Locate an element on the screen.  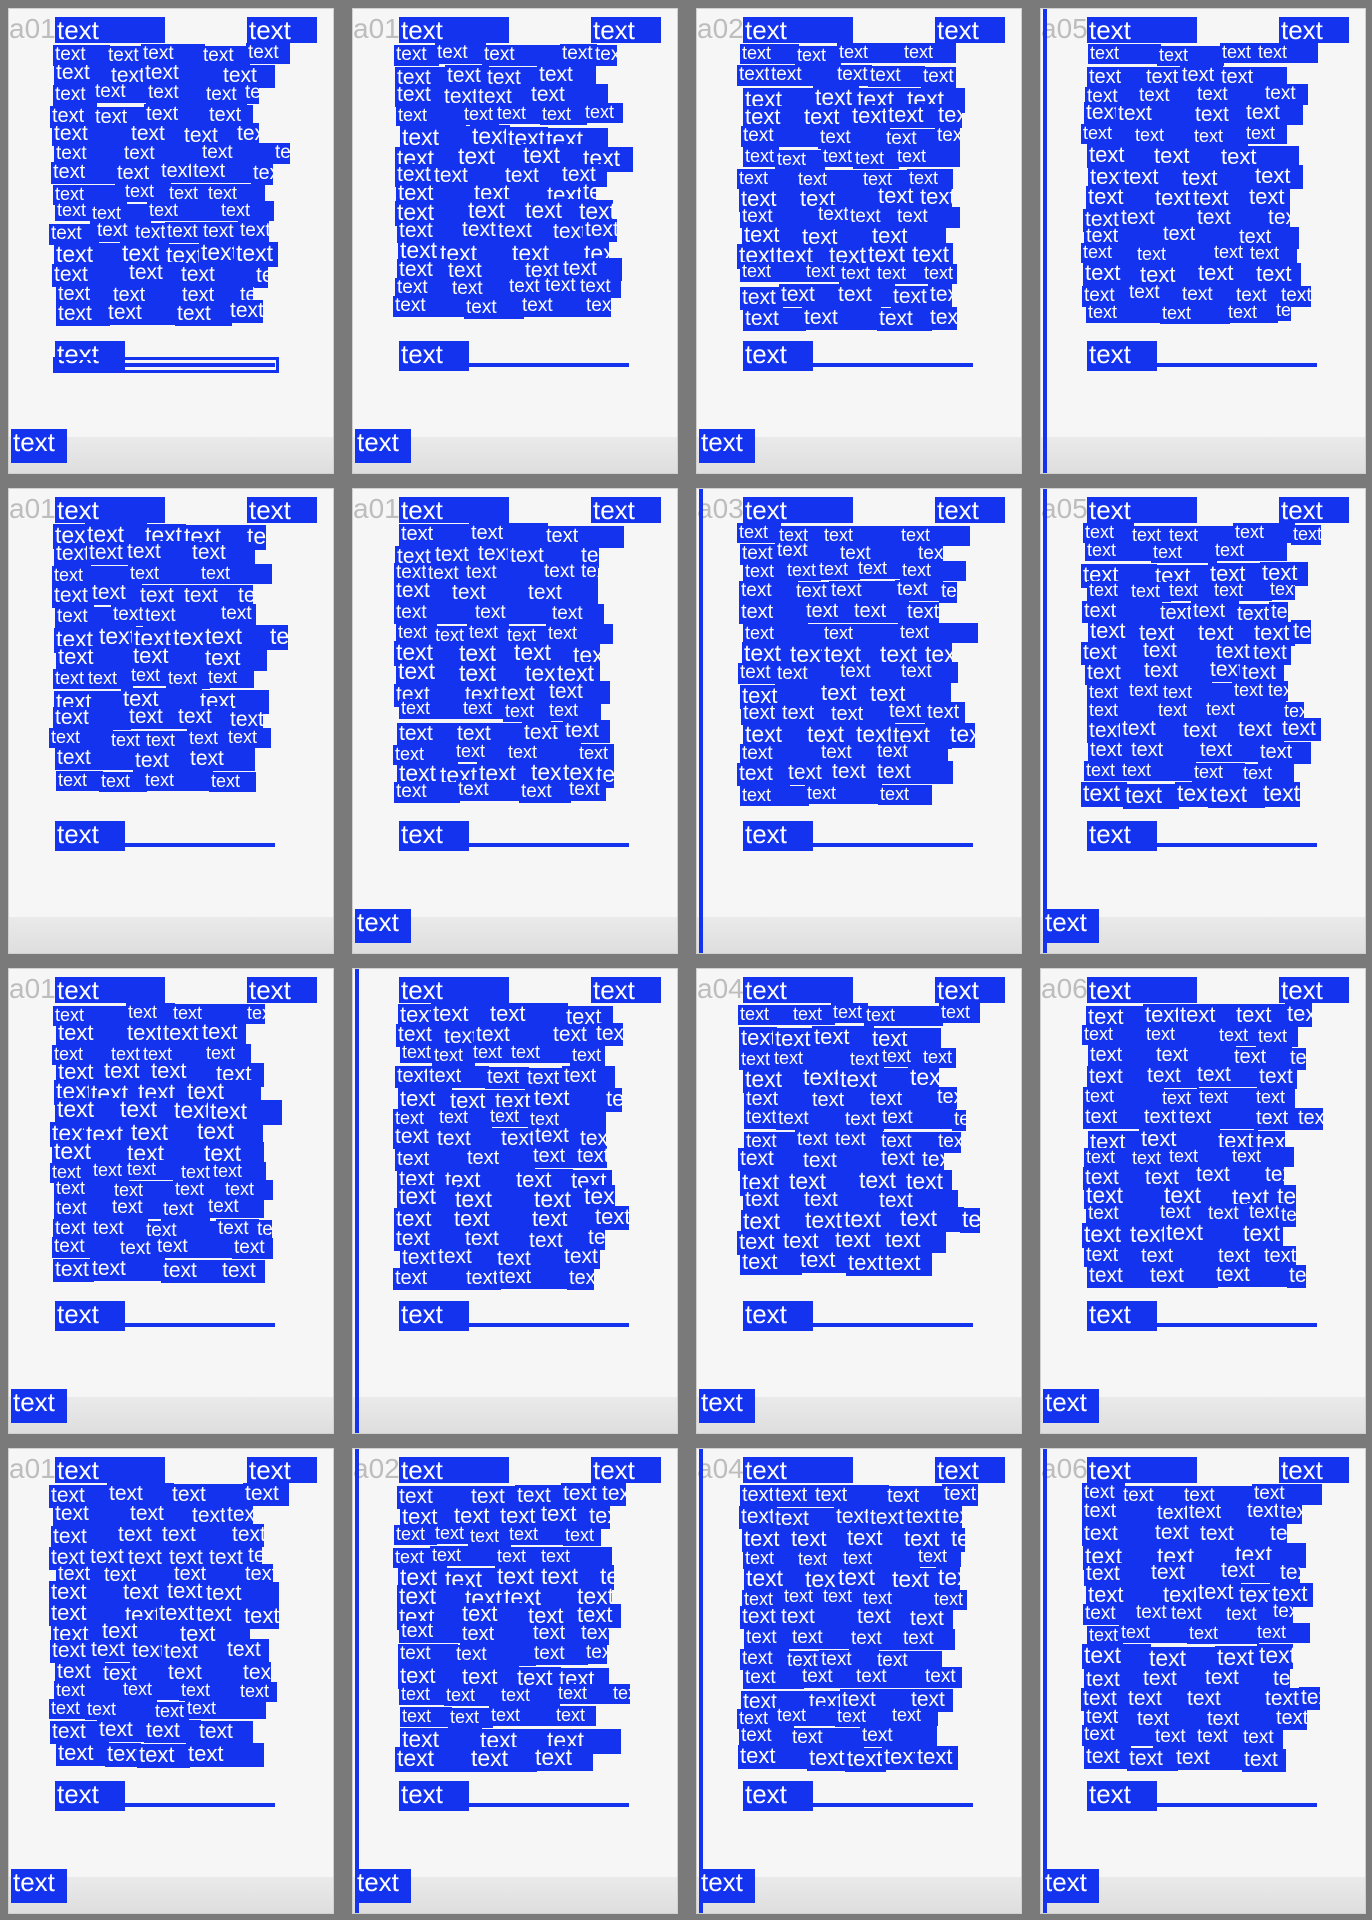
page-id: a03 is located at coordinates (720, 508).